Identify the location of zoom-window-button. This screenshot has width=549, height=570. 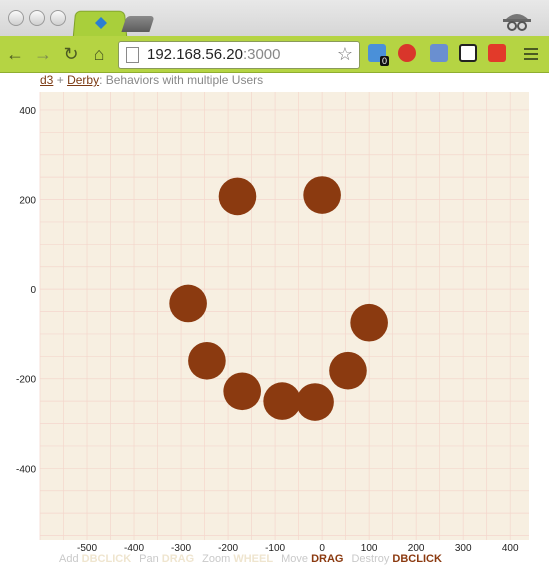
(58, 18).